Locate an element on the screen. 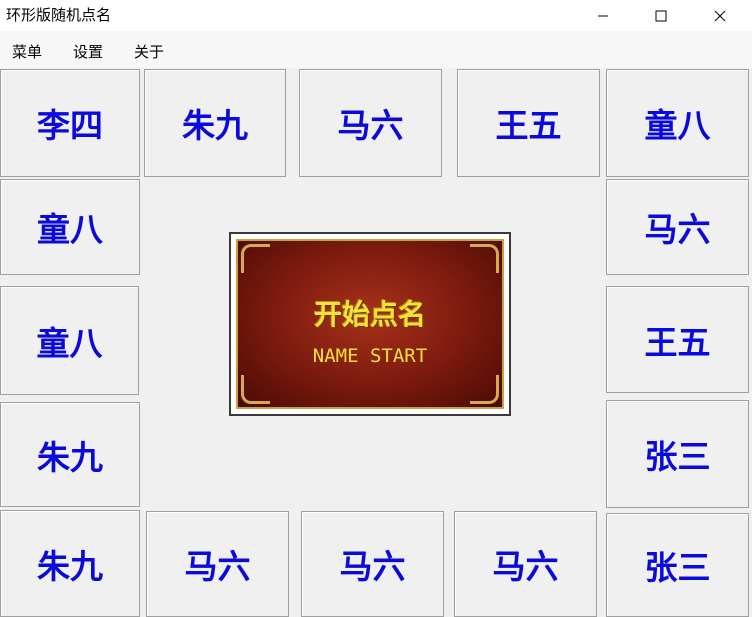  maximize-icon-glyph is located at coordinates (661, 15).